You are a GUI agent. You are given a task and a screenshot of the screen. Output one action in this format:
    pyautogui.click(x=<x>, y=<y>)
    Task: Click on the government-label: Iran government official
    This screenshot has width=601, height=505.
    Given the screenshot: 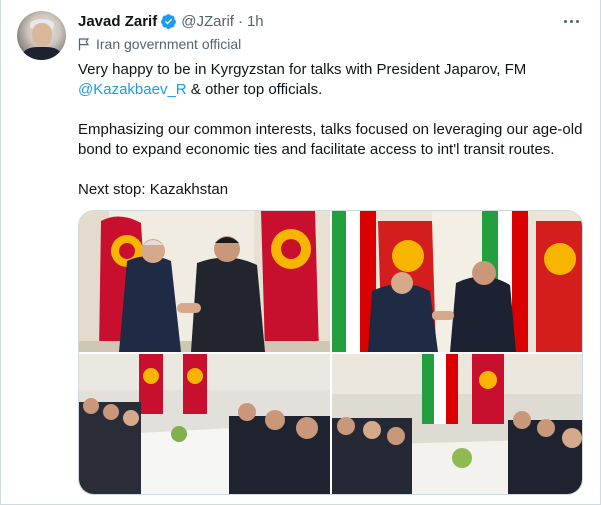 What is the action you would take?
    pyautogui.click(x=159, y=44)
    